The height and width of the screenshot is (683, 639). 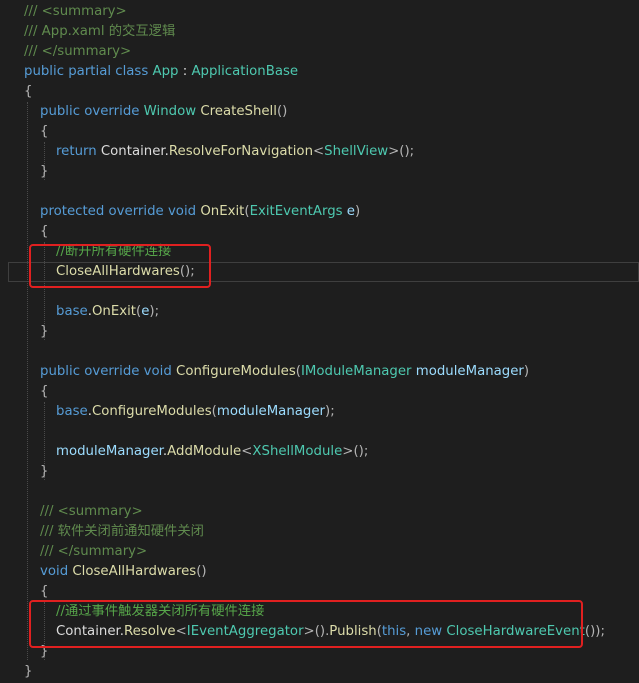 What do you see at coordinates (306, 624) in the screenshot?
I see `highlight-box-closeallhardwares` at bounding box center [306, 624].